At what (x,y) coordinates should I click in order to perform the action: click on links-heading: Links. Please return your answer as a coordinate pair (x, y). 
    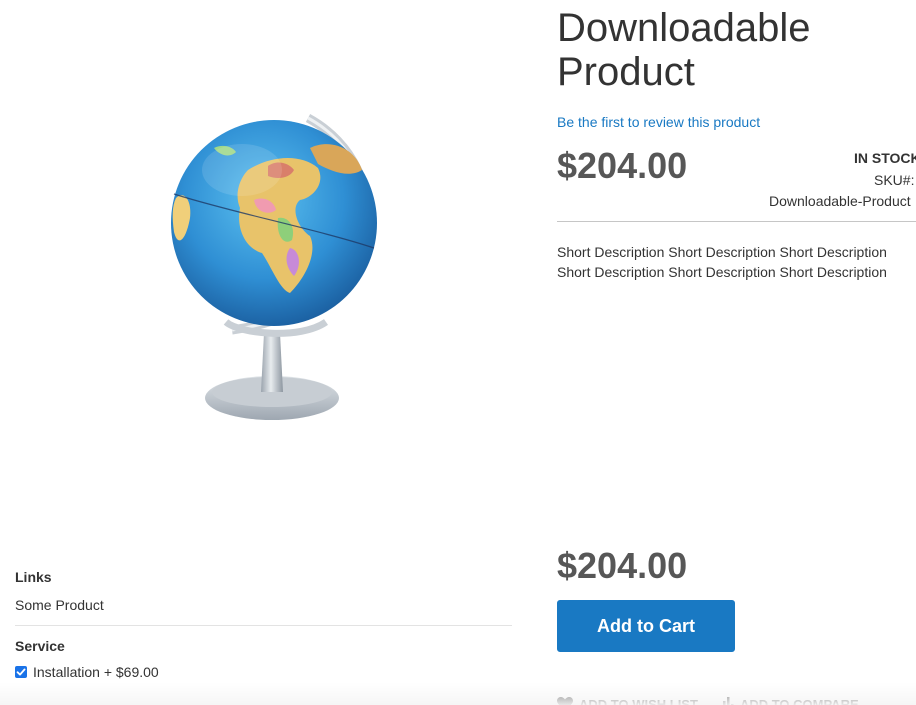
    Looking at the image, I should click on (33, 577).